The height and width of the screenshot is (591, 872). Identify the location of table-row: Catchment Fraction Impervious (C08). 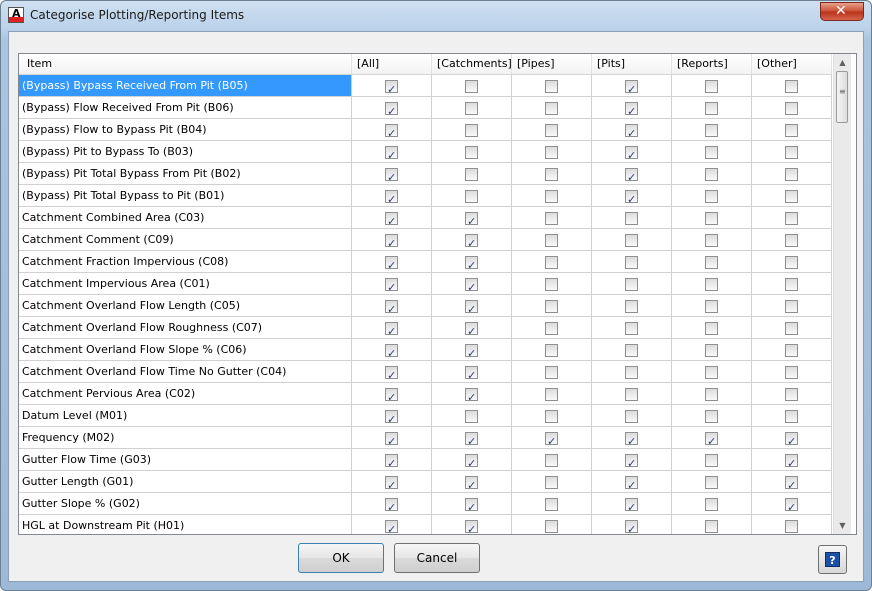
(425, 263).